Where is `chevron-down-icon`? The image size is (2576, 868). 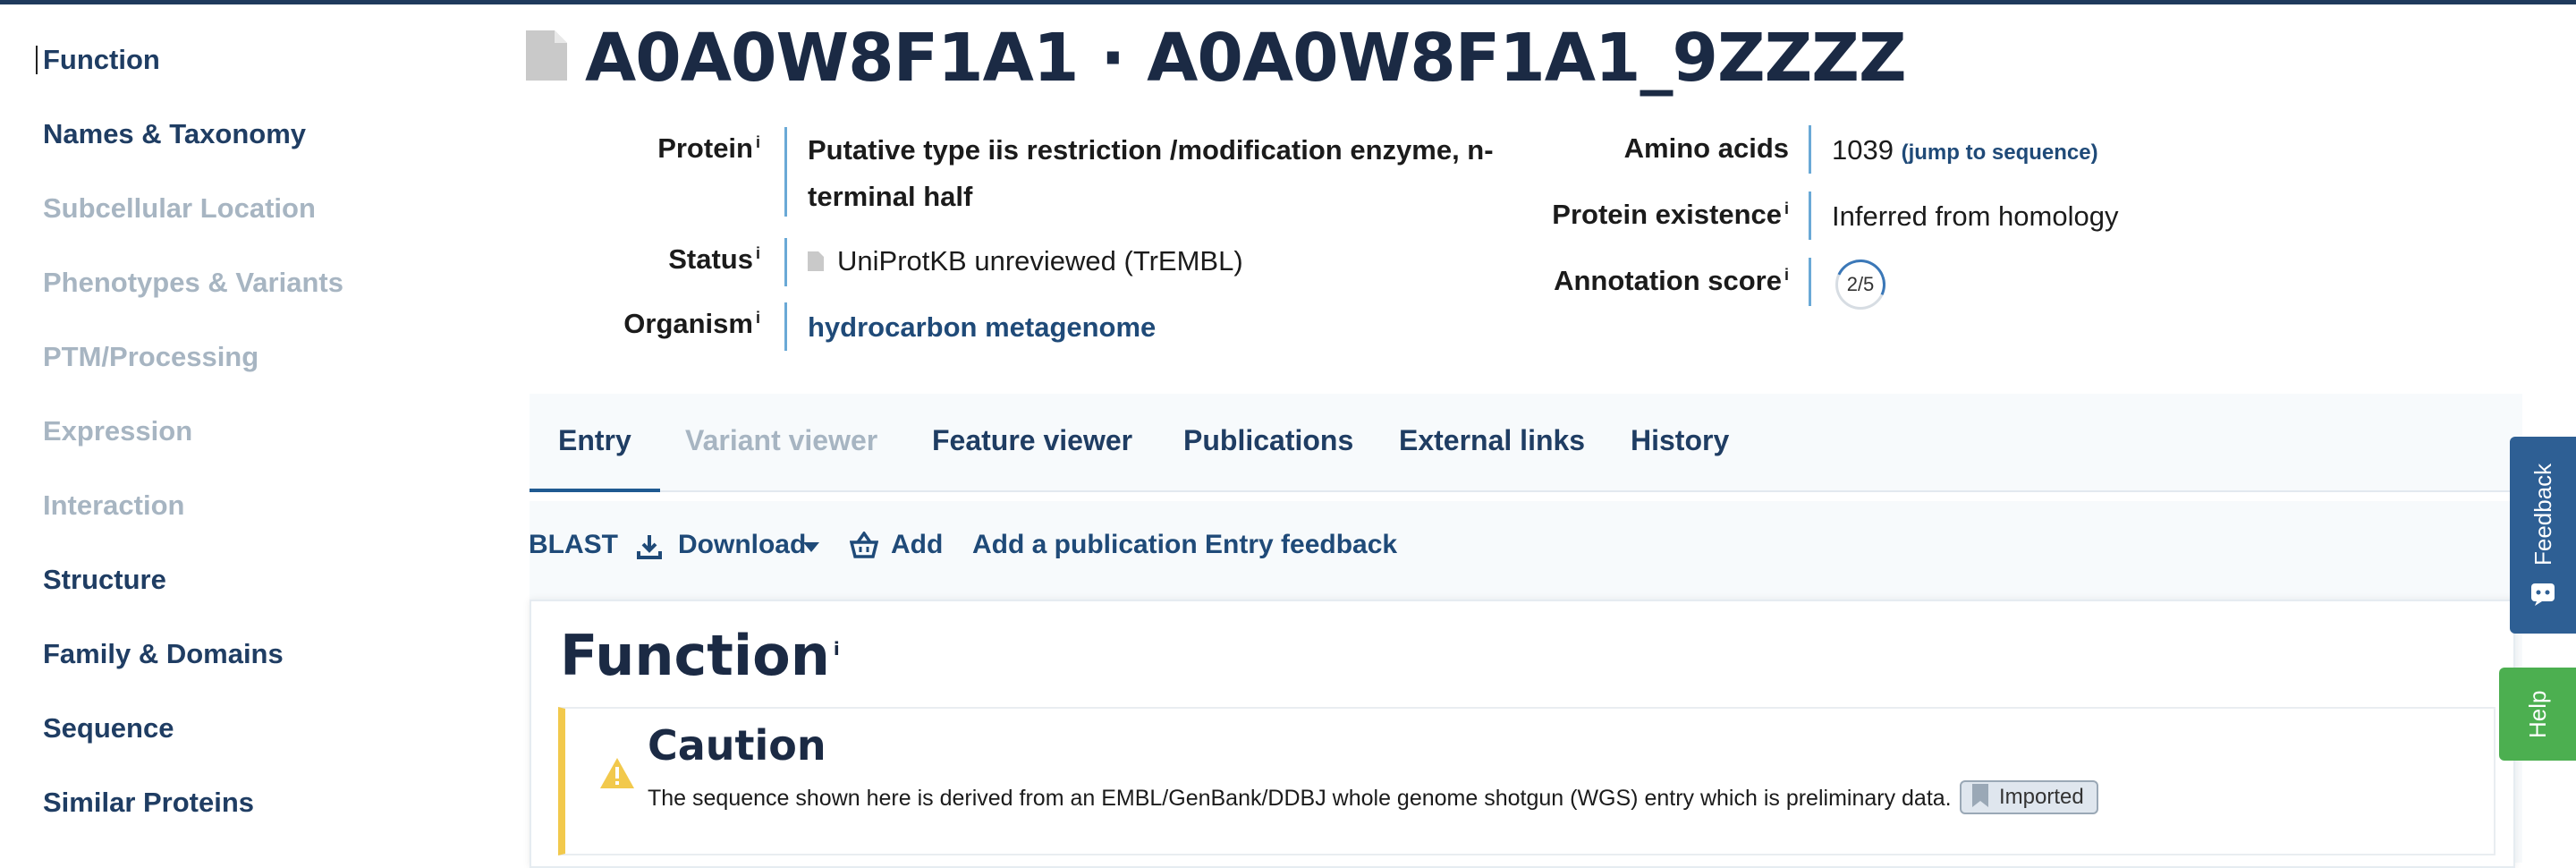 chevron-down-icon is located at coordinates (811, 547).